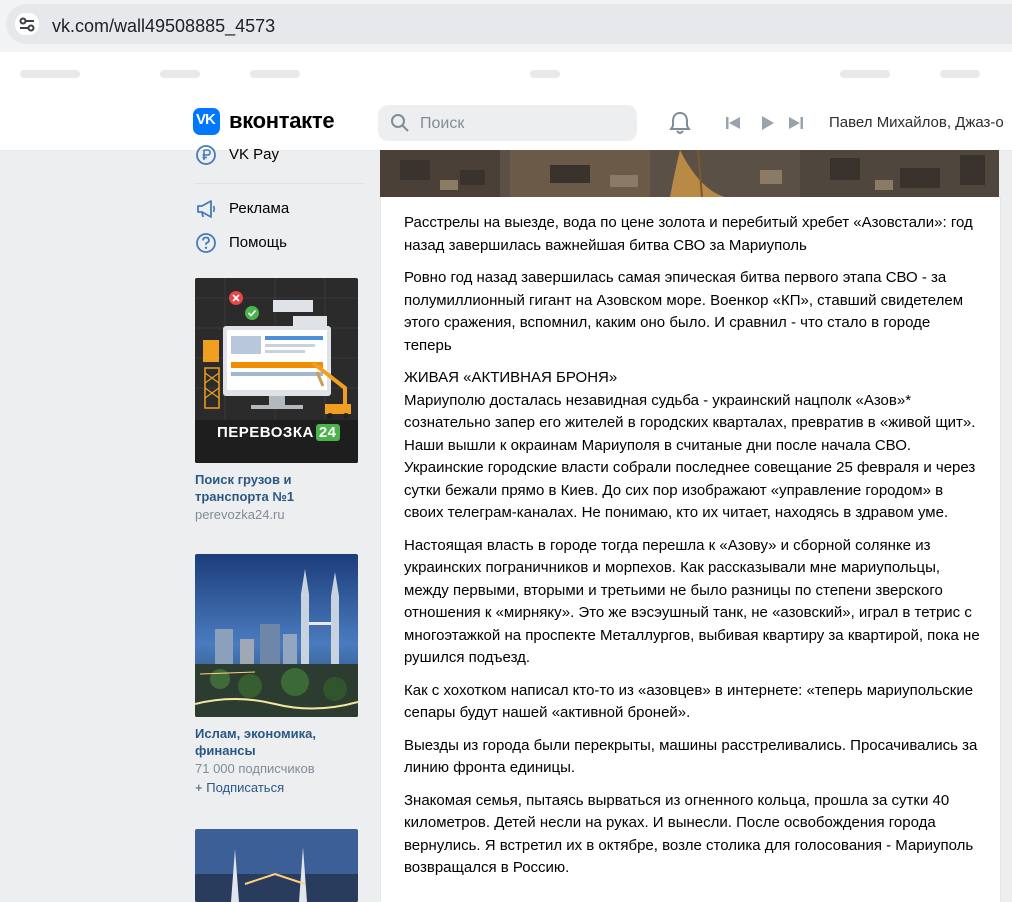 Image resolution: width=1012 pixels, height=902 pixels. I want to click on megaphone-icon, so click(206, 209).